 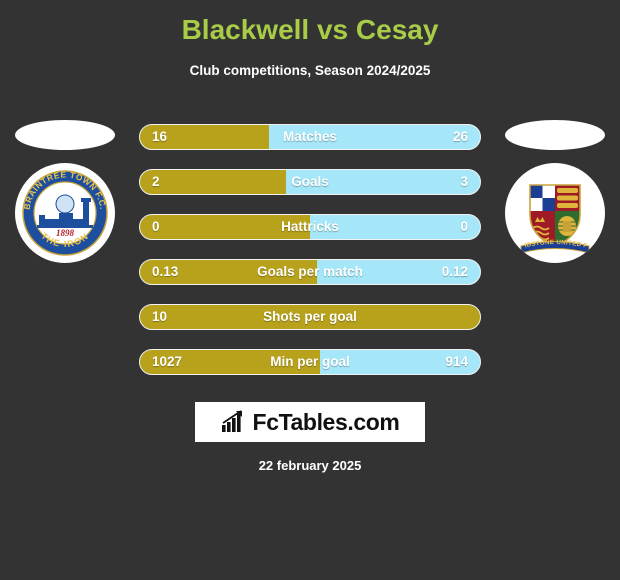 I want to click on stat-row: 16 Matches 26, so click(x=310, y=137).